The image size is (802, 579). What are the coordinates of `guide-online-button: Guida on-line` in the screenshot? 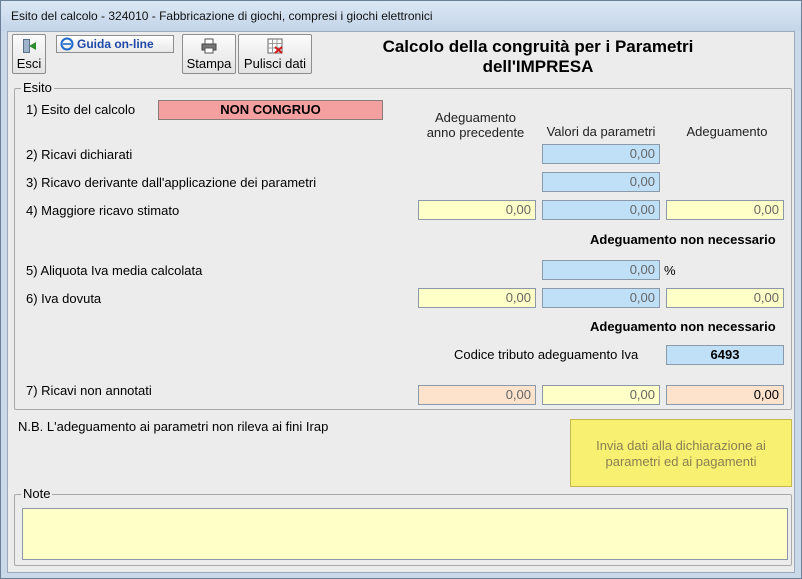 It's located at (115, 44).